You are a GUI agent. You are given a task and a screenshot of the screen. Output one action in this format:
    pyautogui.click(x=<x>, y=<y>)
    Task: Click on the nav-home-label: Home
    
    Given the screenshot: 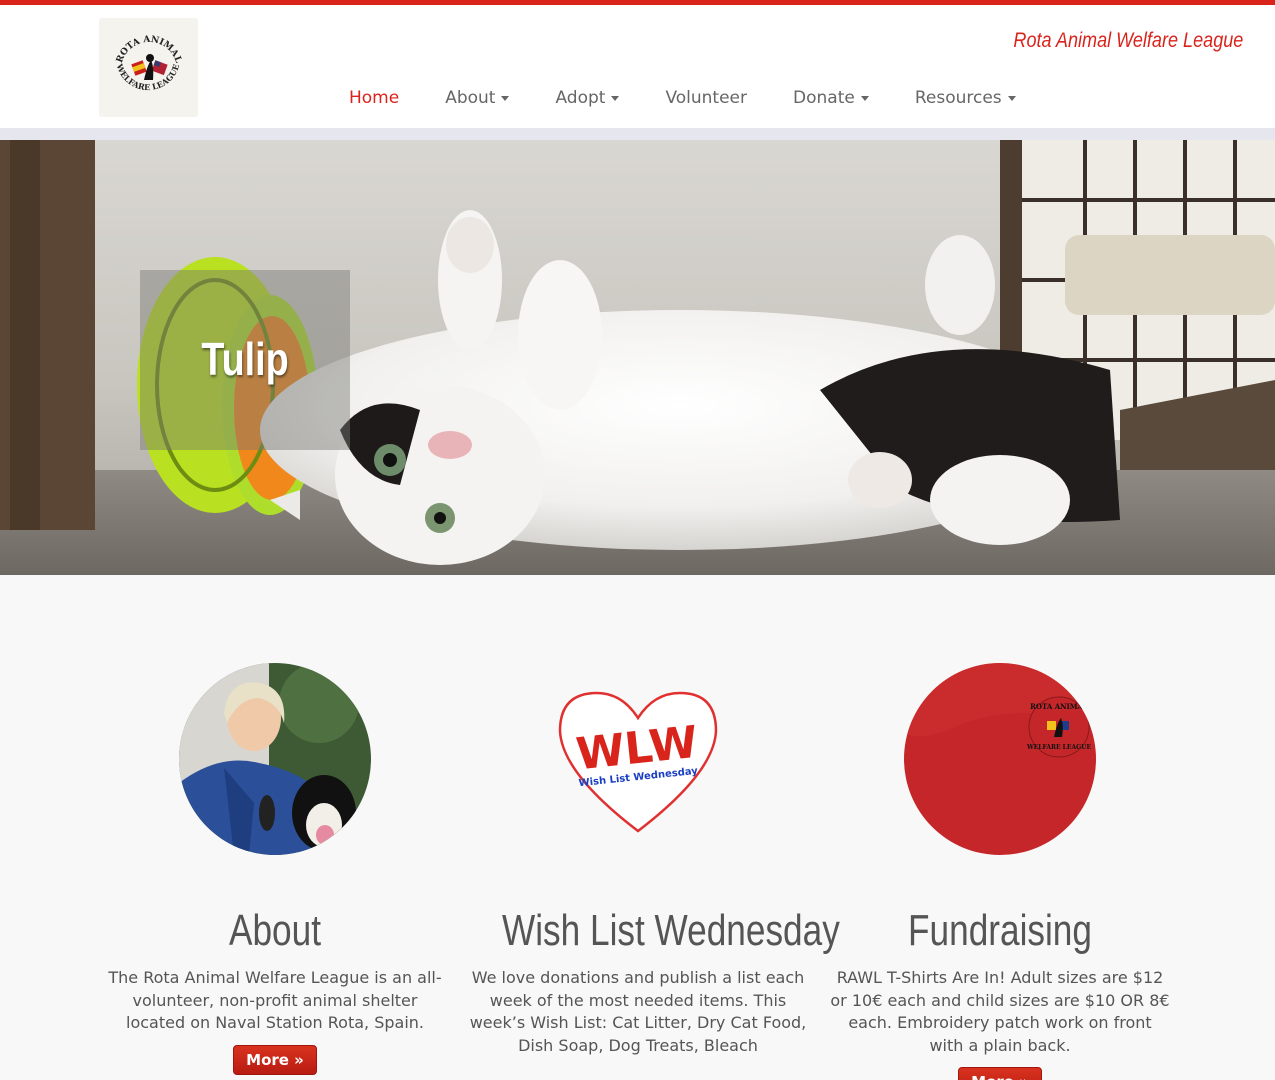 What is the action you would take?
    pyautogui.click(x=374, y=98)
    